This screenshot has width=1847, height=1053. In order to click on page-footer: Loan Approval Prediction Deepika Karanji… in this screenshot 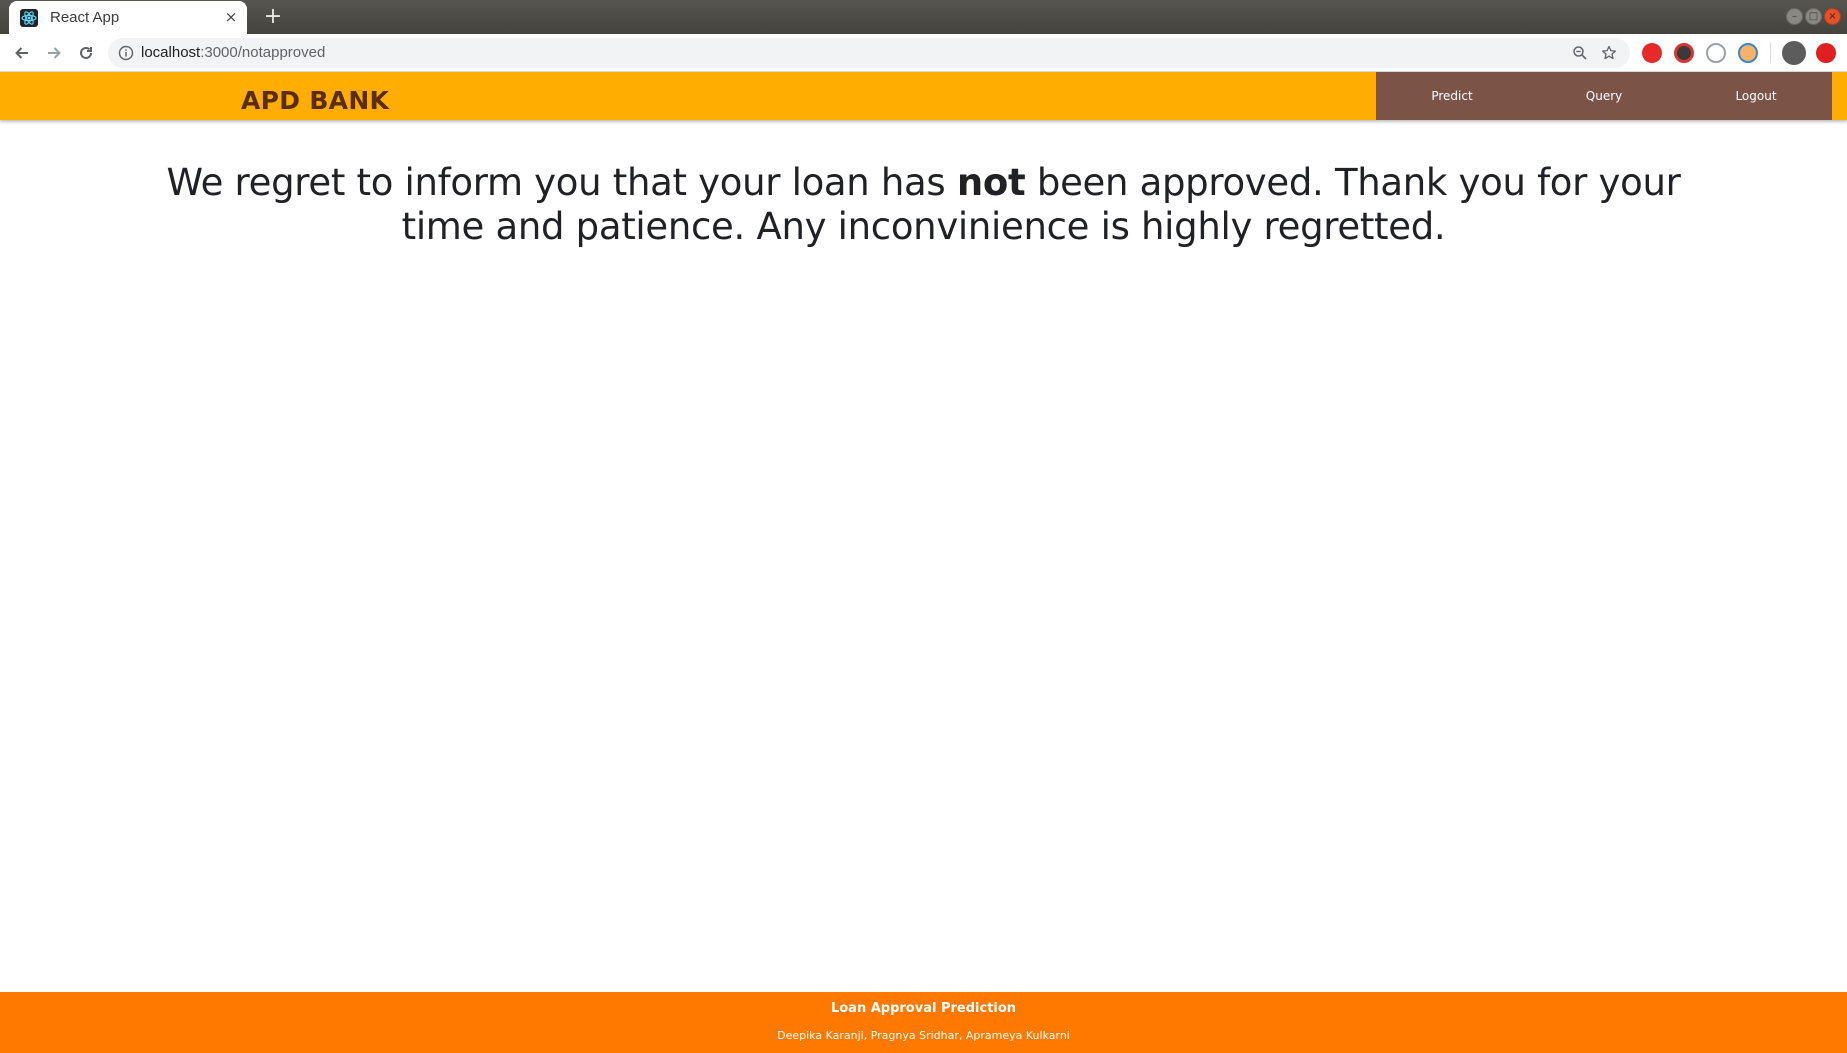, I will do `click(923, 1022)`.